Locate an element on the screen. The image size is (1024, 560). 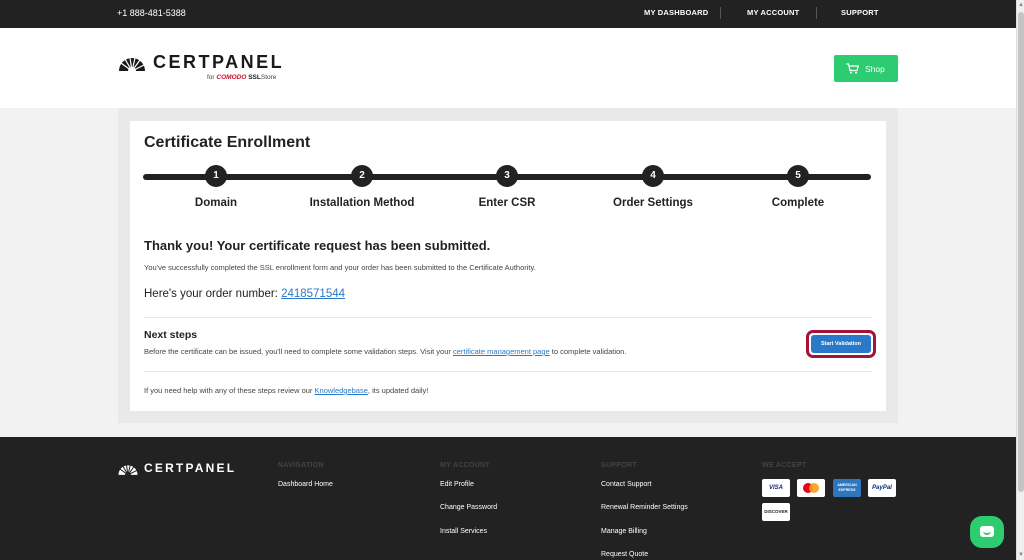
footer-link-dashboard-home: Dashboard Home is located at coordinates (305, 484).